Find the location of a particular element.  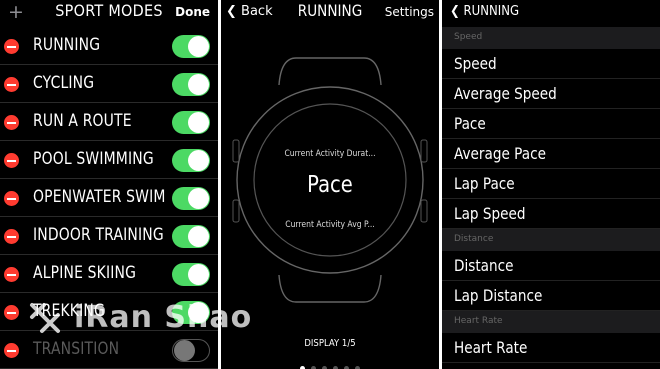

running-header: ❮ Back RUNNING Settings is located at coordinates (330, 13).